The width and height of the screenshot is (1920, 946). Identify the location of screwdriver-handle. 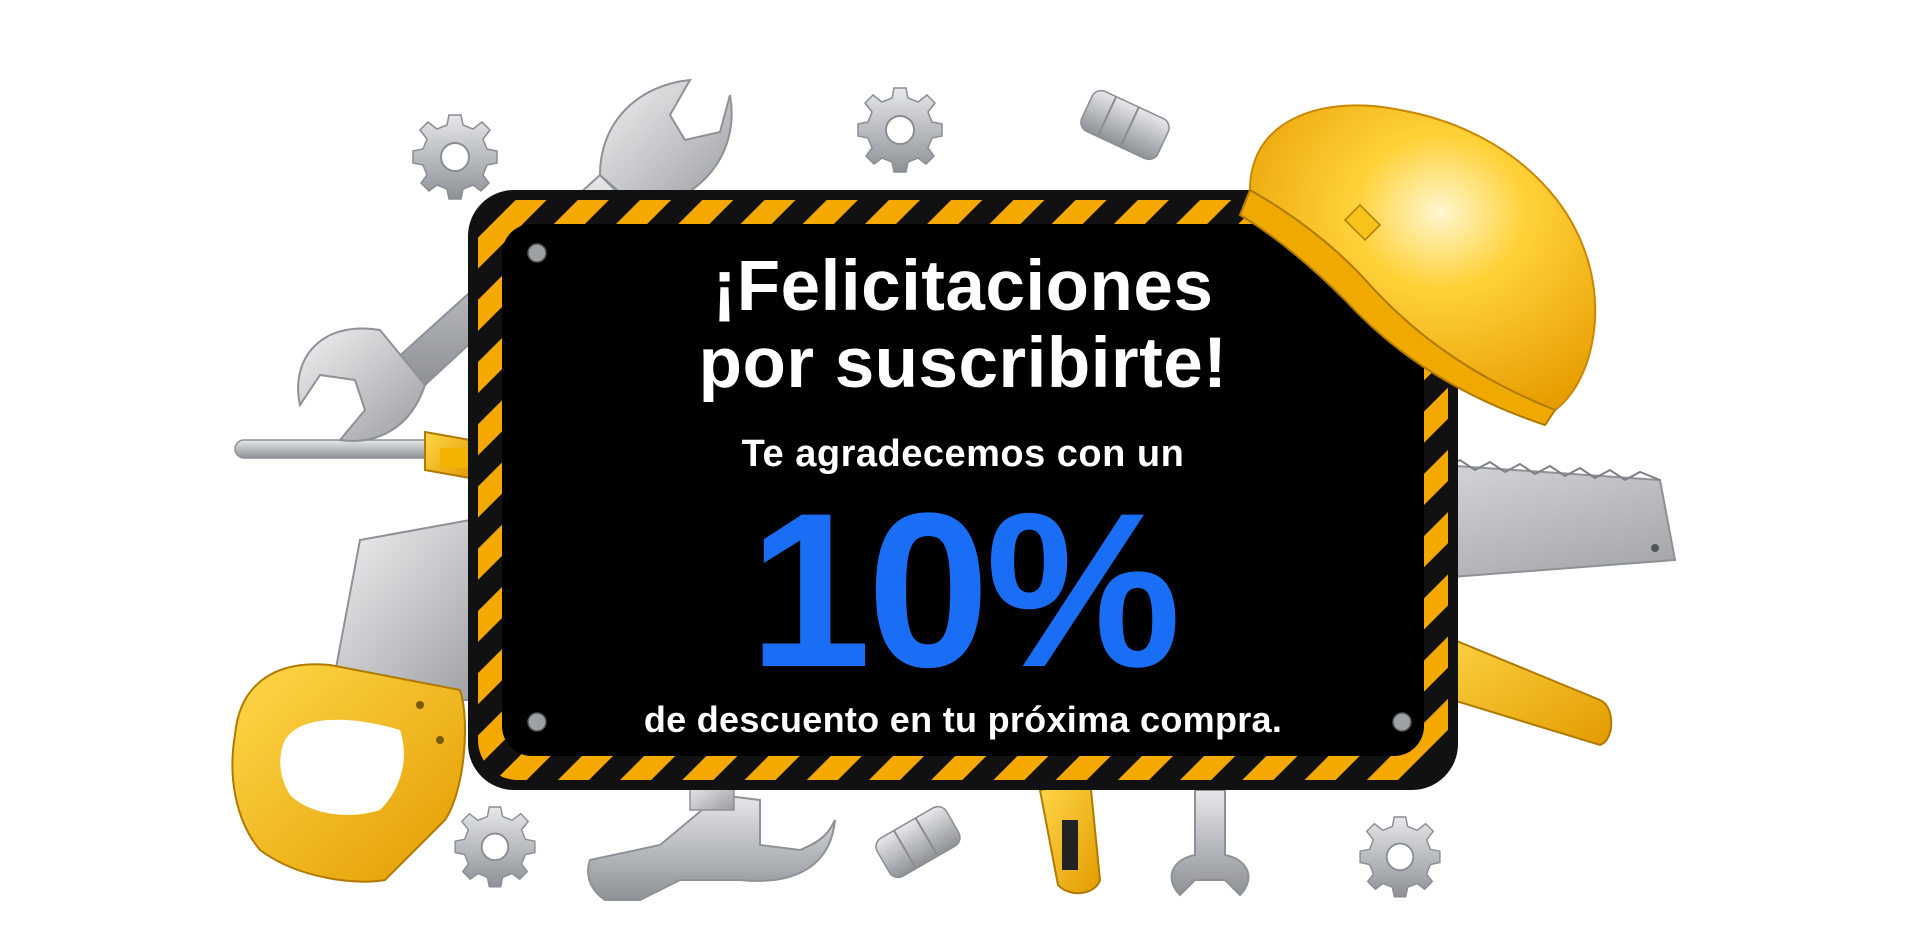
(1070, 836).